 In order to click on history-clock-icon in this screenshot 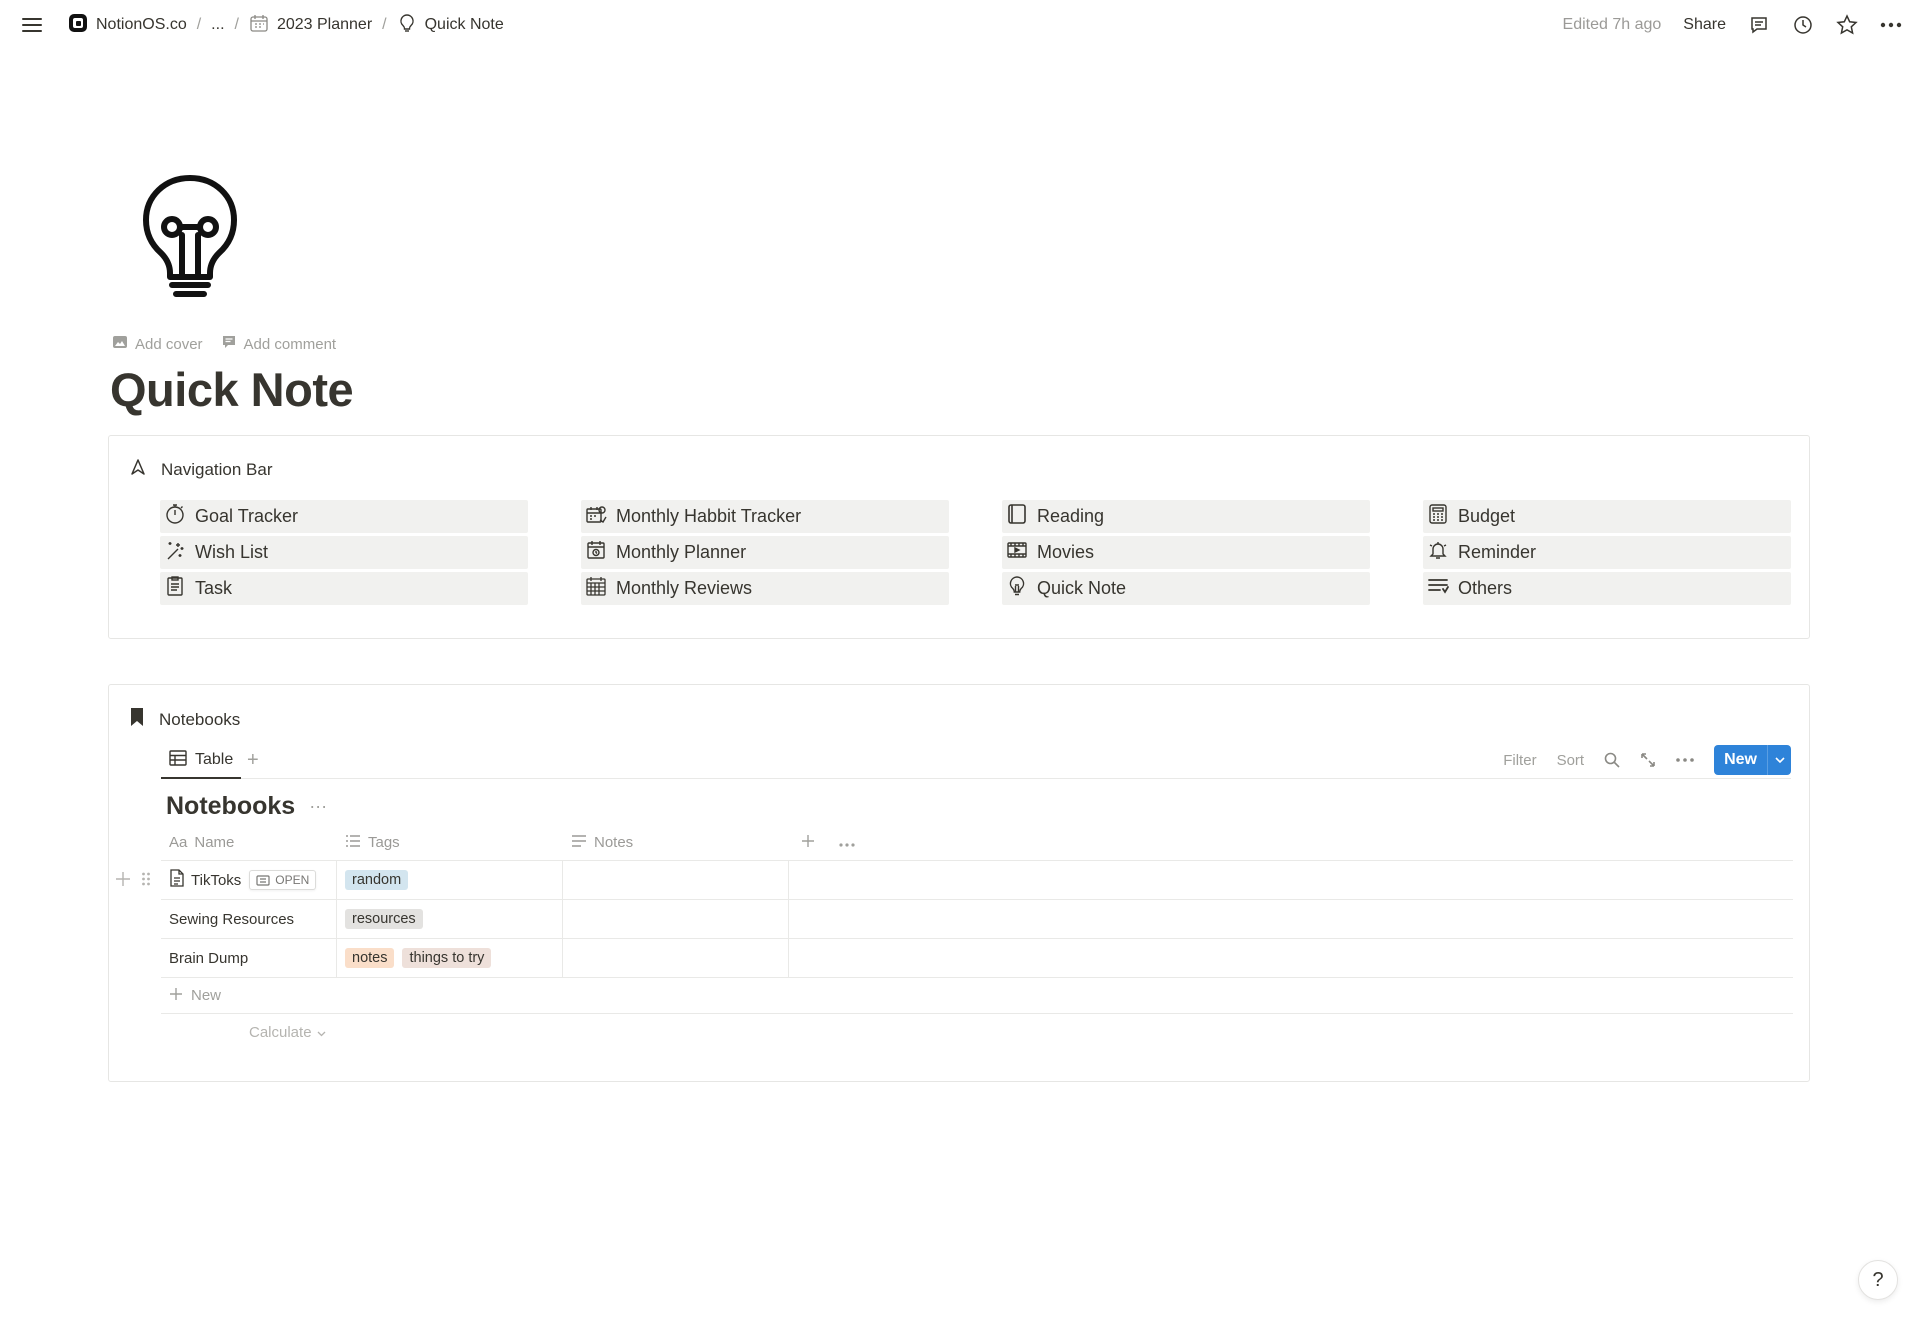, I will do `click(1803, 25)`.